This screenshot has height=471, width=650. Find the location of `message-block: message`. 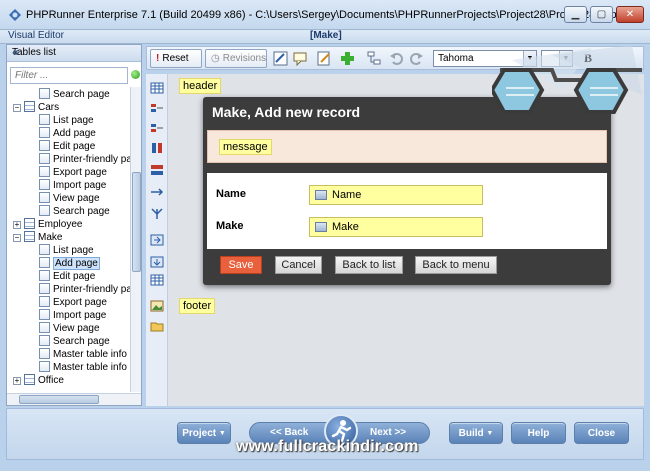

message-block: message is located at coordinates (245, 147).